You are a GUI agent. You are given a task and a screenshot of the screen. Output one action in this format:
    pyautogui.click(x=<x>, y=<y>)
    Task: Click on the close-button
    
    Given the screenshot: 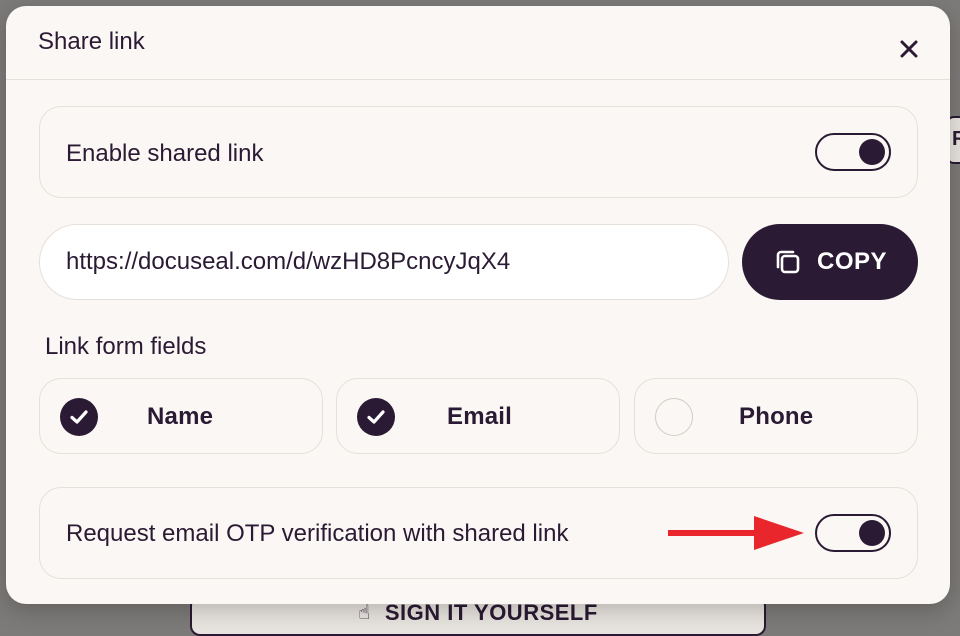 What is the action you would take?
    pyautogui.click(x=909, y=49)
    